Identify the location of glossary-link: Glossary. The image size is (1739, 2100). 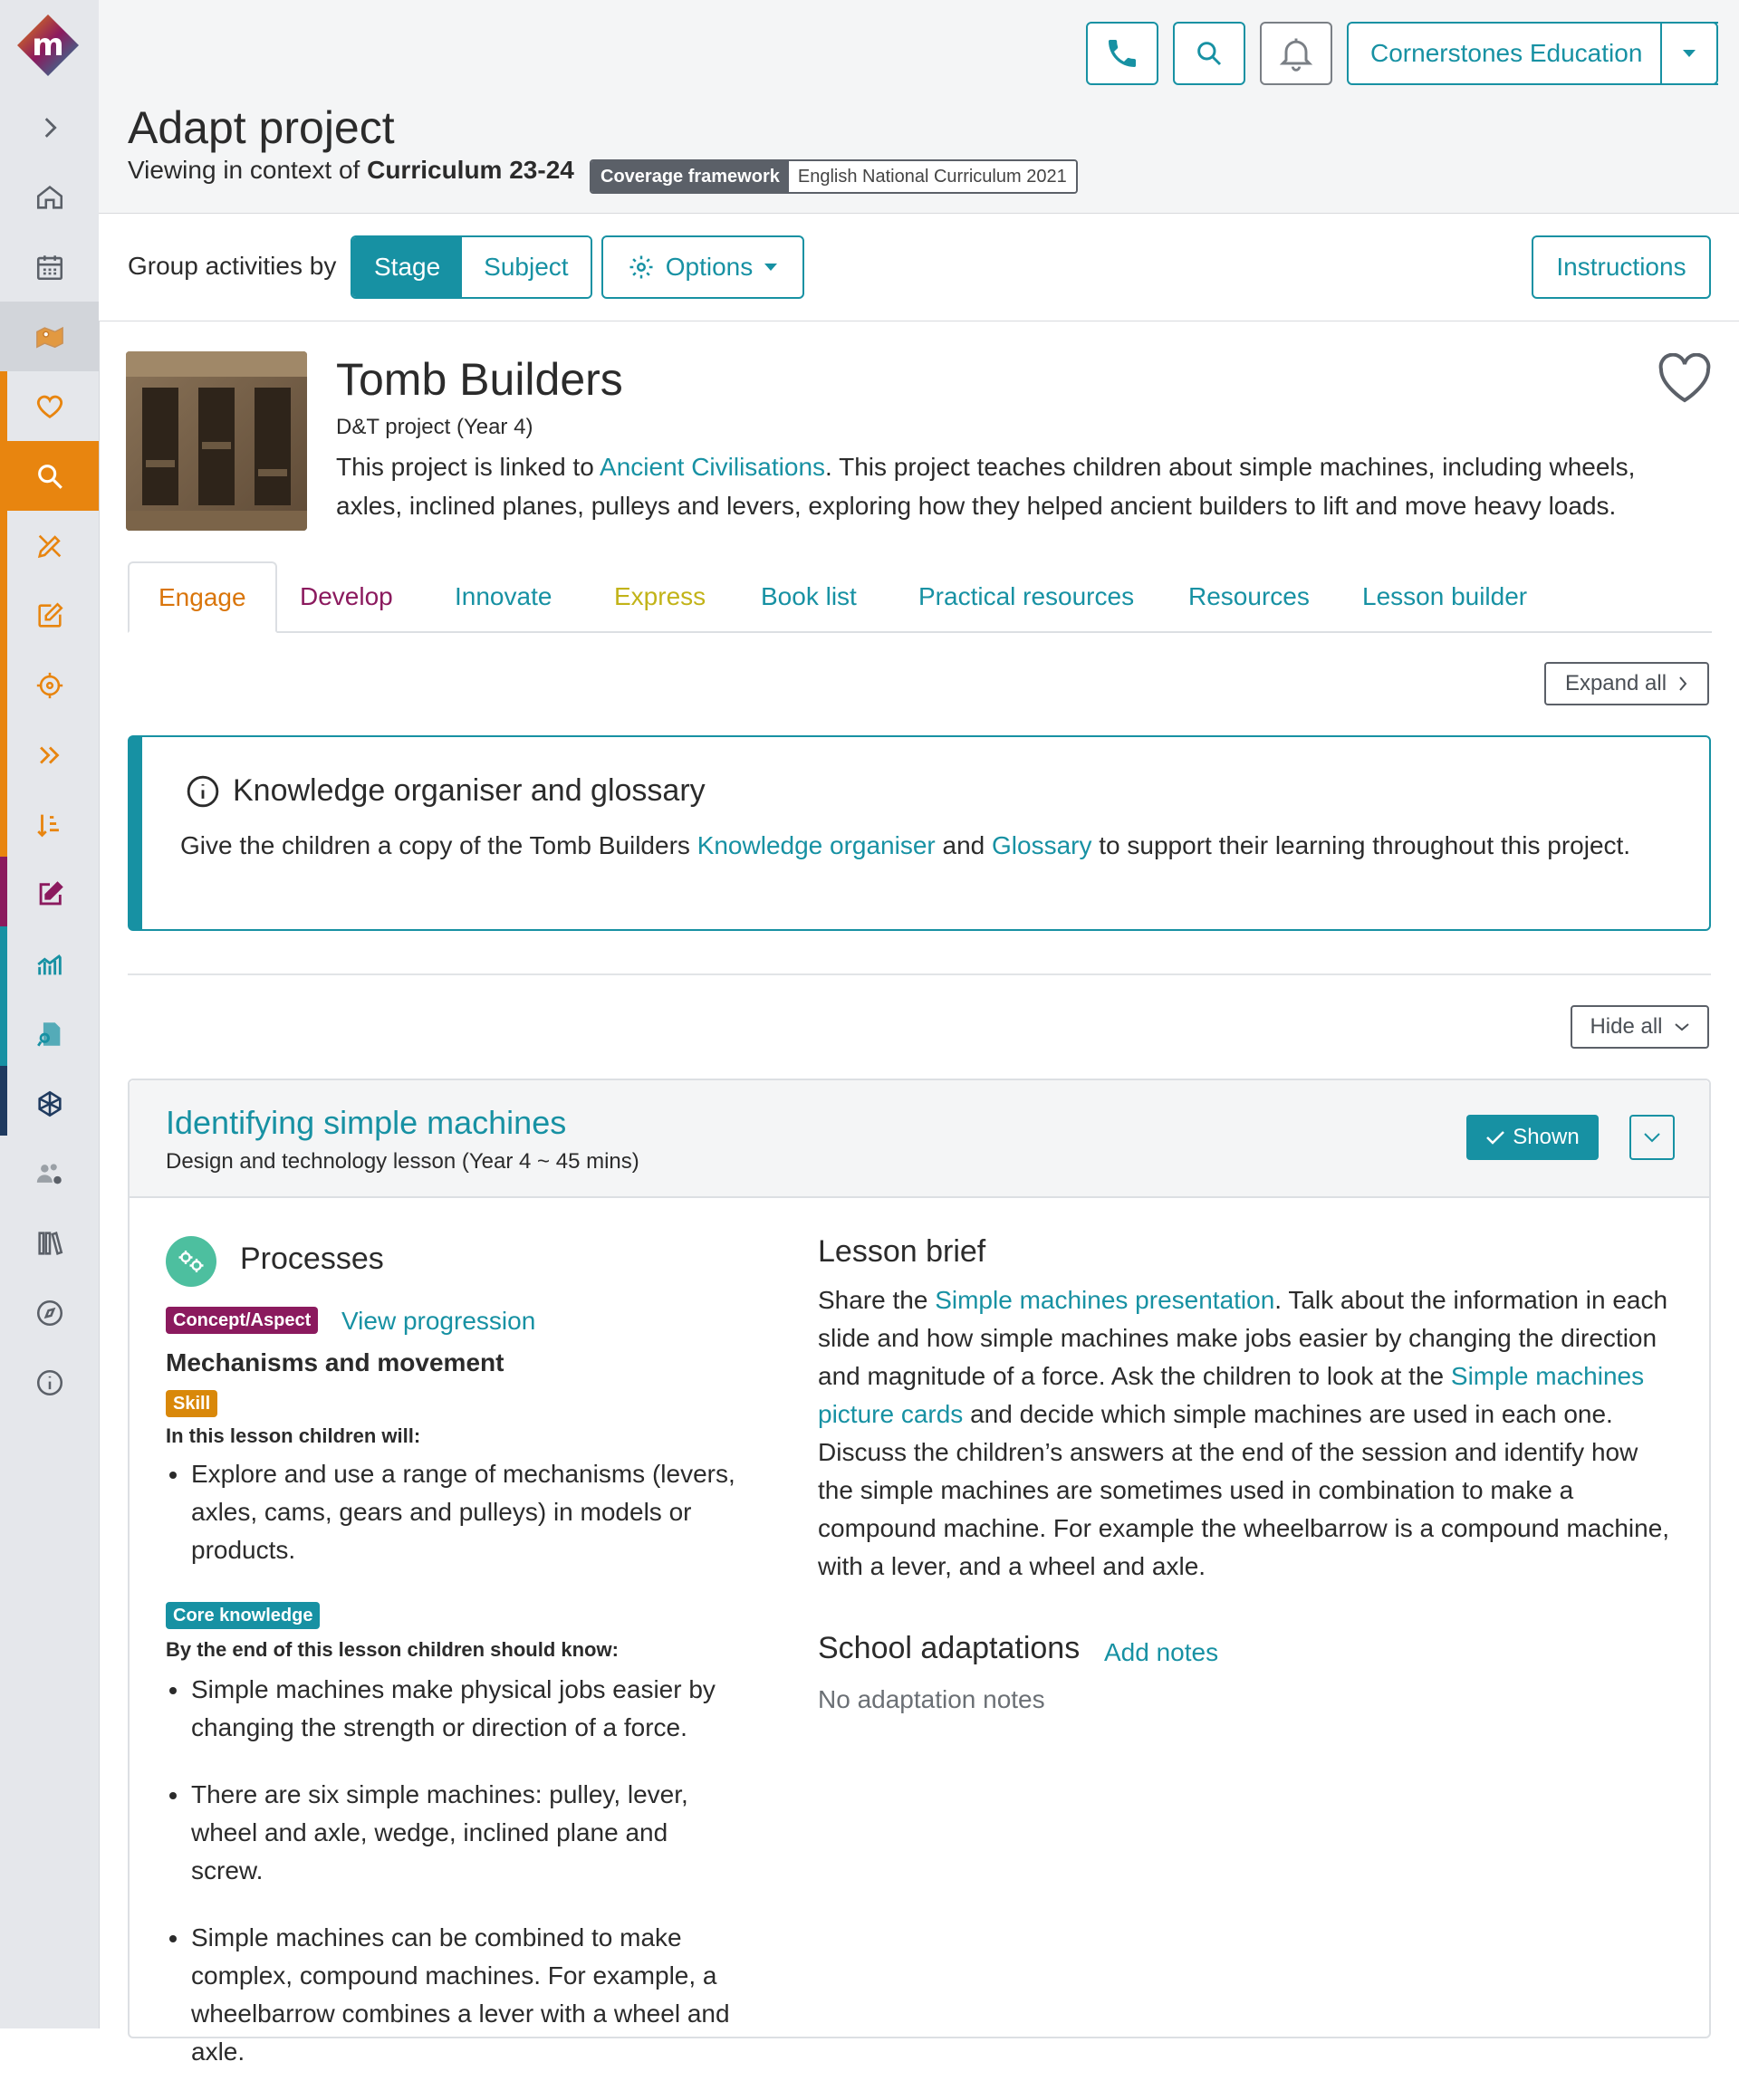
(1041, 845).